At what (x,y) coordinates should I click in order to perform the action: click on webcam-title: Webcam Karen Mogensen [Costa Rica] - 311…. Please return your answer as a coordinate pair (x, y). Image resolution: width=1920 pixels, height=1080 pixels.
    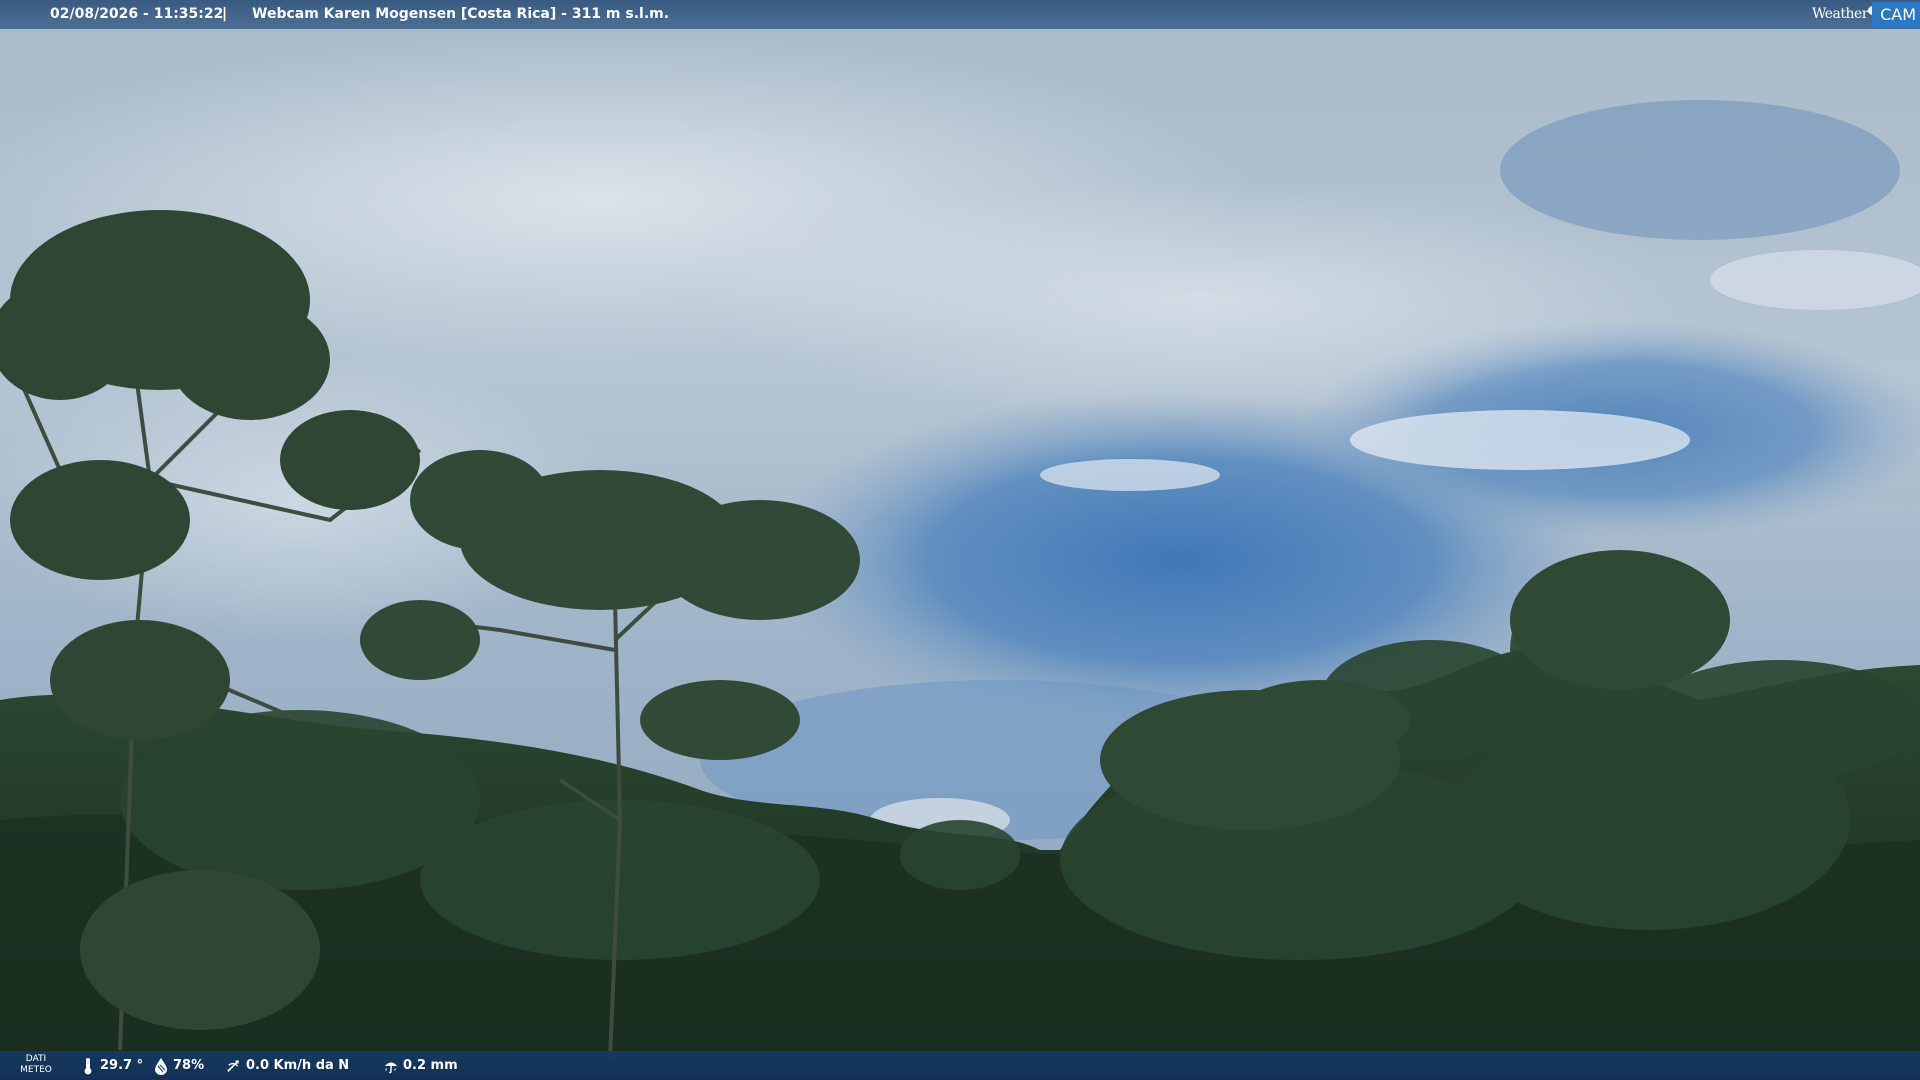
    Looking at the image, I should click on (461, 14).